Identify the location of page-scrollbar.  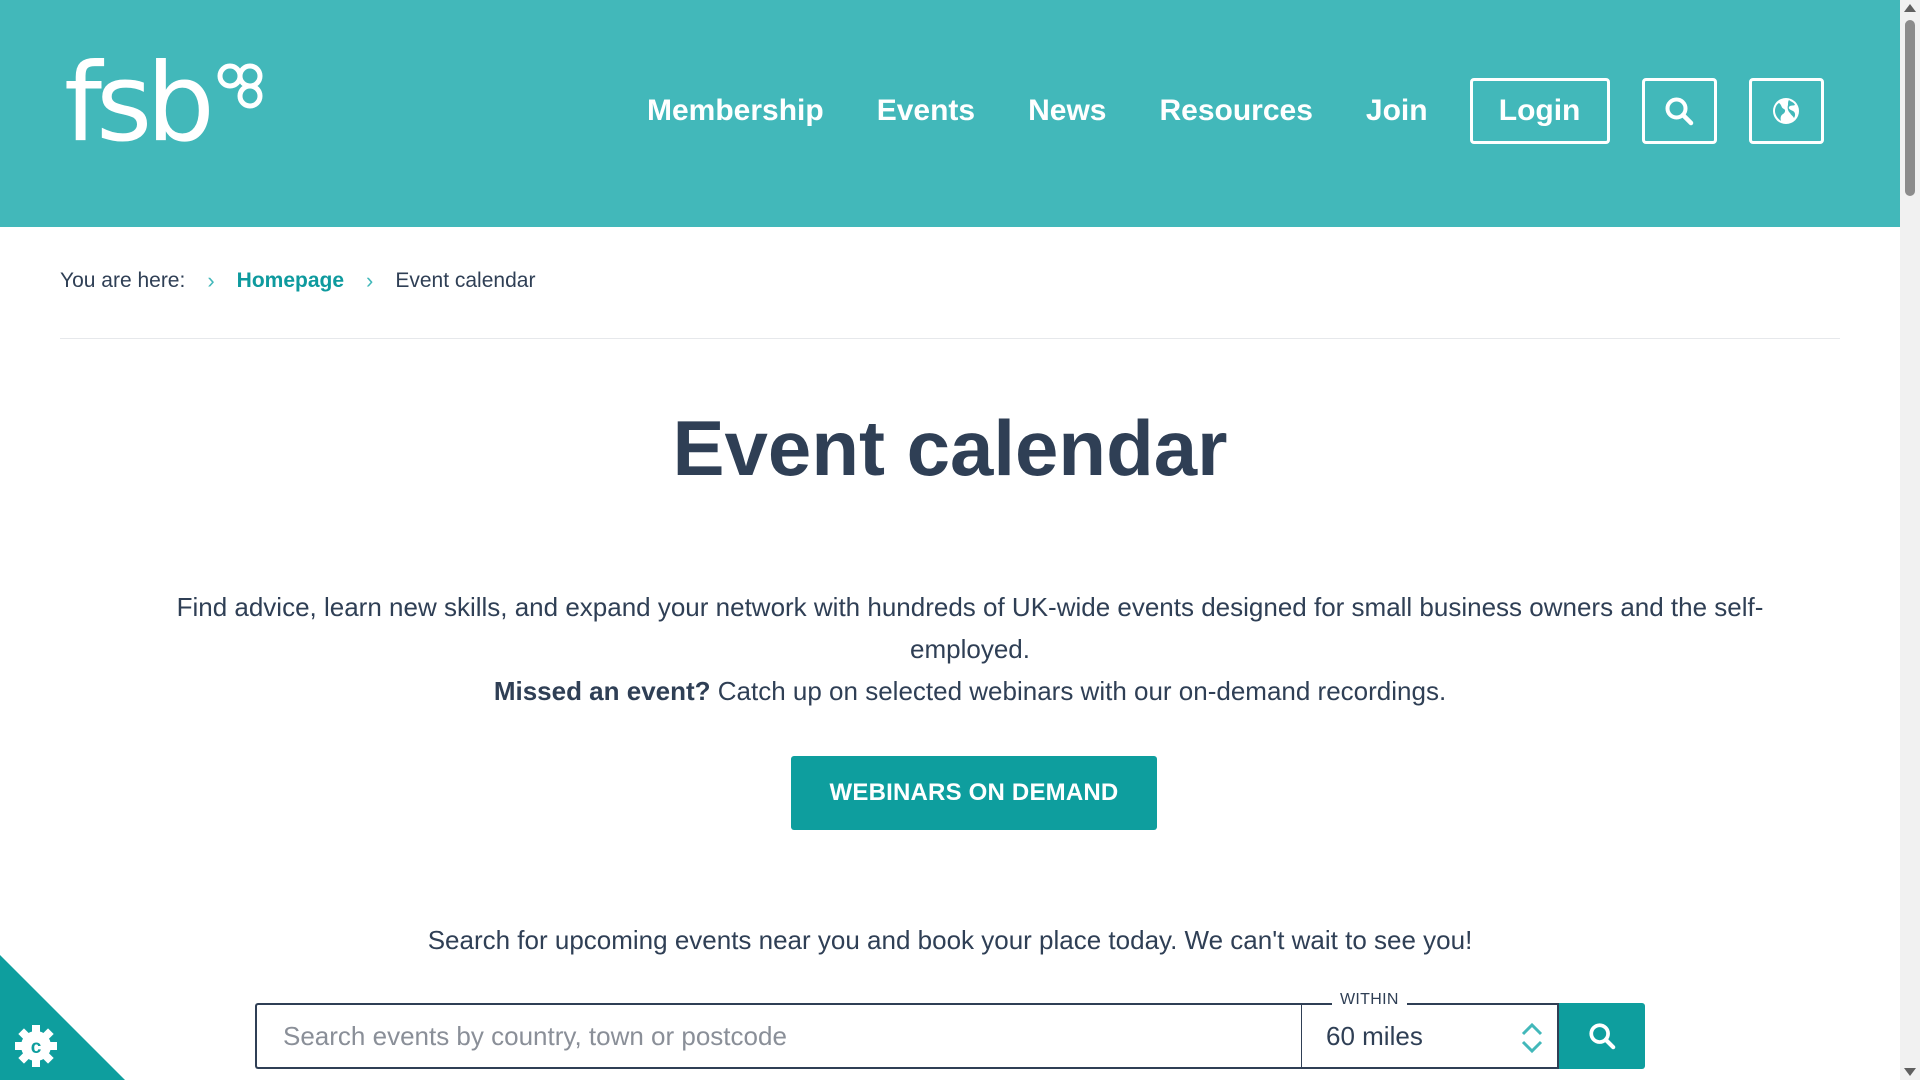
(1910, 540).